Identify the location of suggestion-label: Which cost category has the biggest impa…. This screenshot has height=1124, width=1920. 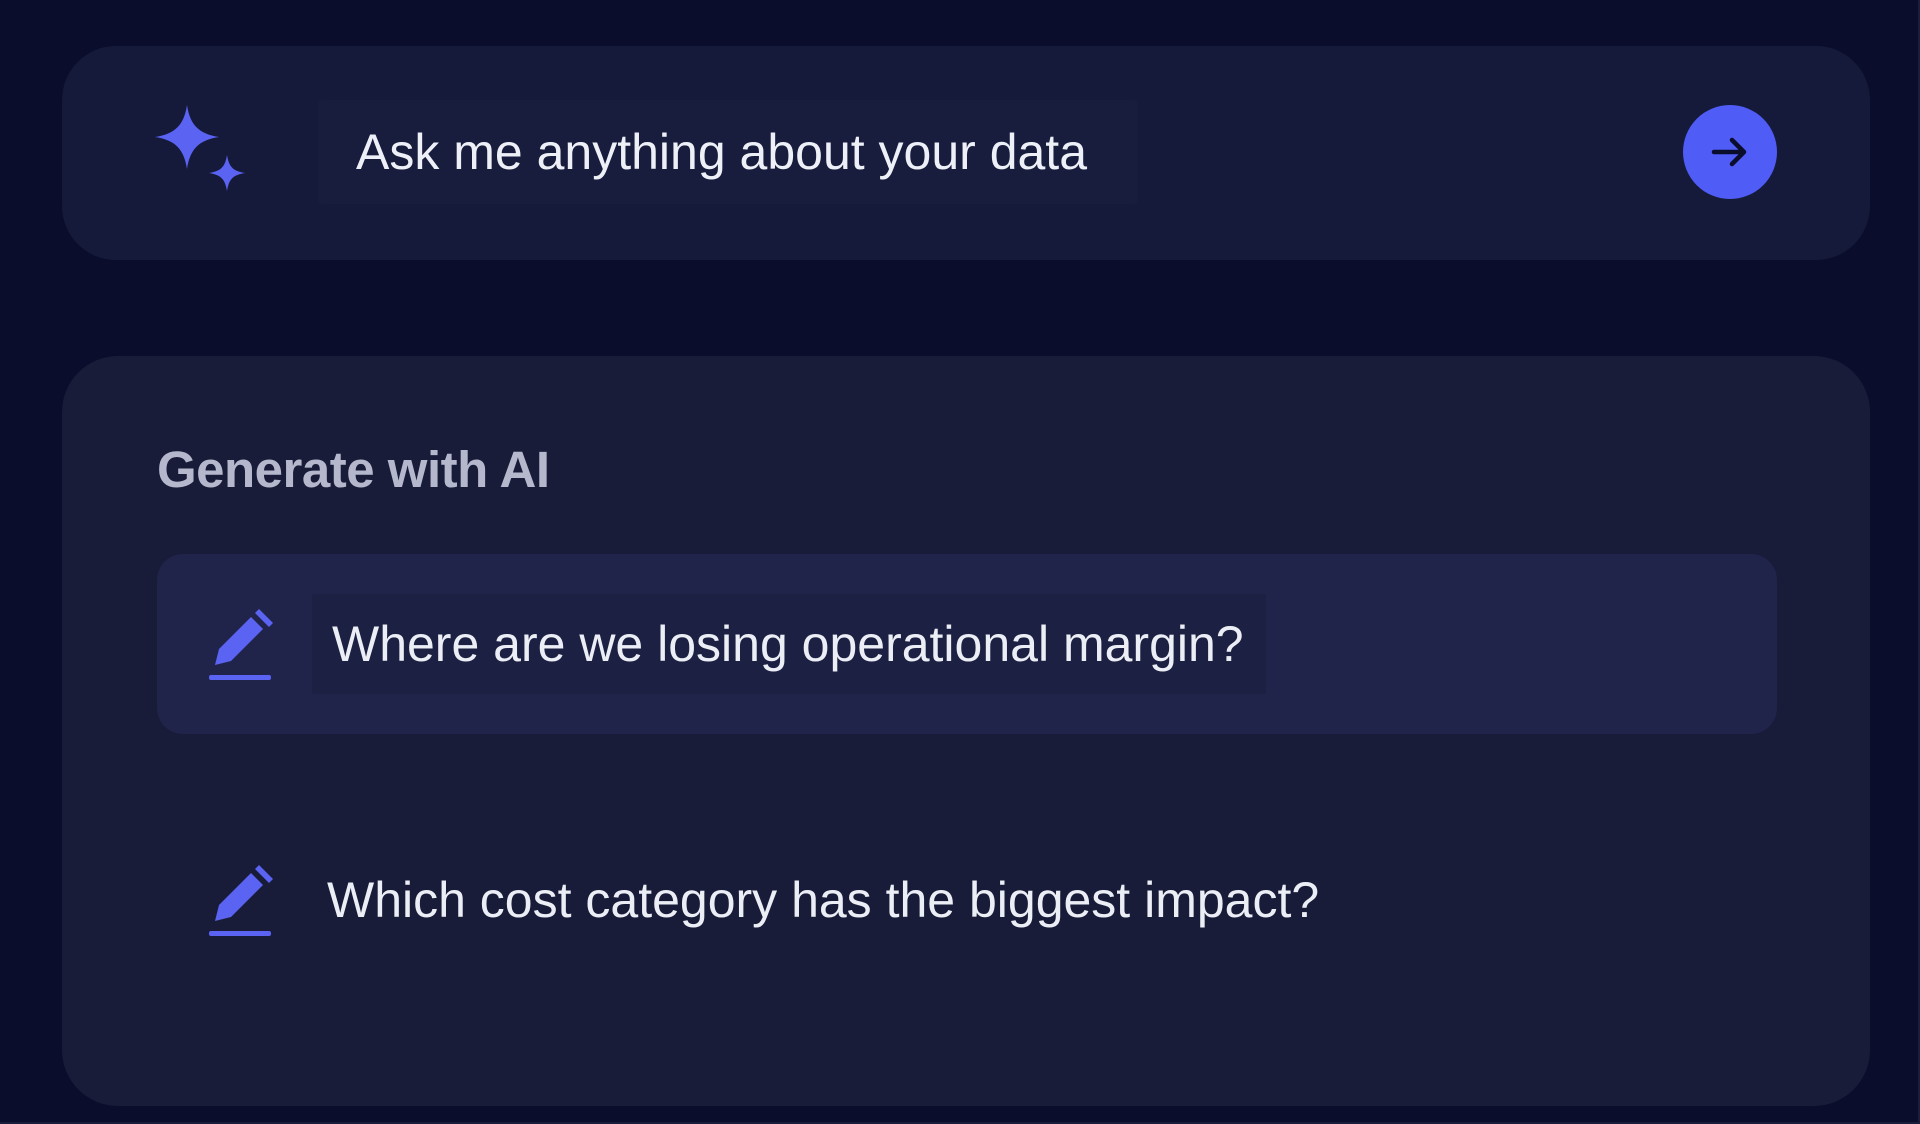
(823, 900).